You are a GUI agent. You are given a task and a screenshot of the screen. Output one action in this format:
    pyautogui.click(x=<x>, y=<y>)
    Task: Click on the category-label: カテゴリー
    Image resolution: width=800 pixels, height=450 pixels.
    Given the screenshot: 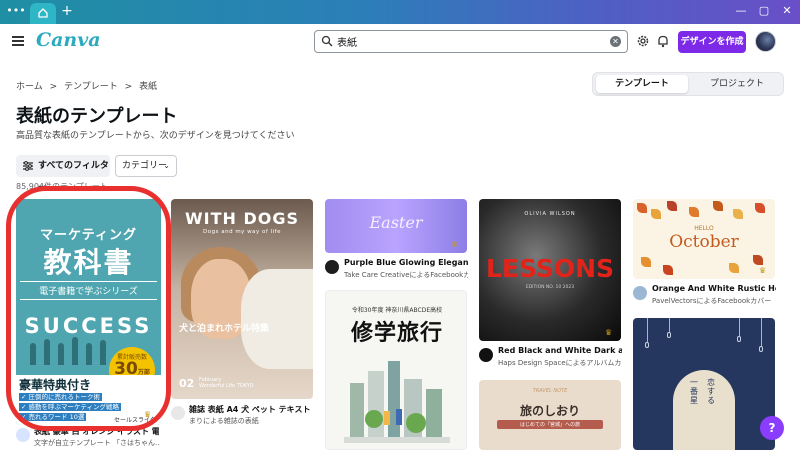 What is the action you would take?
    pyautogui.click(x=145, y=166)
    